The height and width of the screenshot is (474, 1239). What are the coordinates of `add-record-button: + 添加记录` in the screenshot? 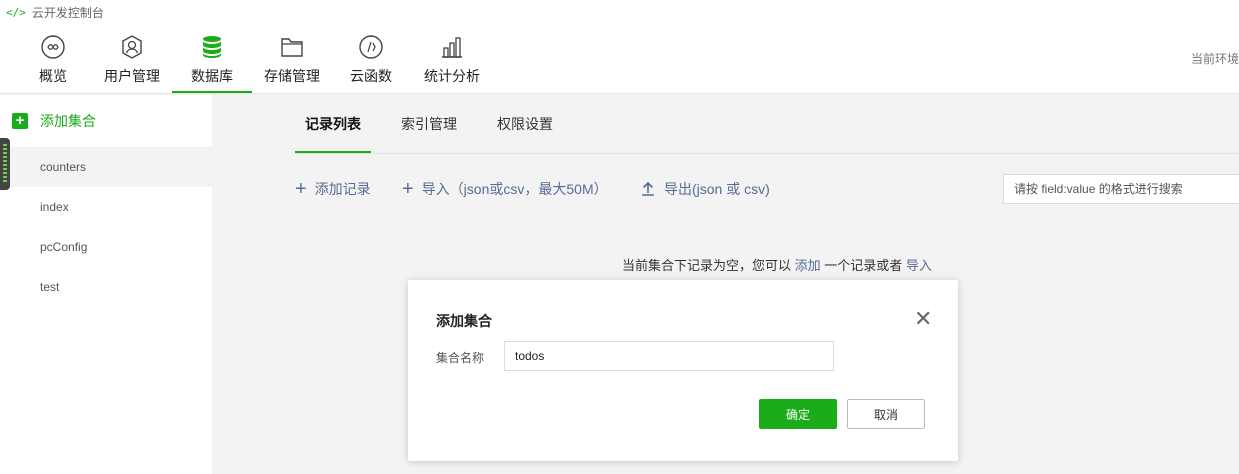 It's located at (333, 189).